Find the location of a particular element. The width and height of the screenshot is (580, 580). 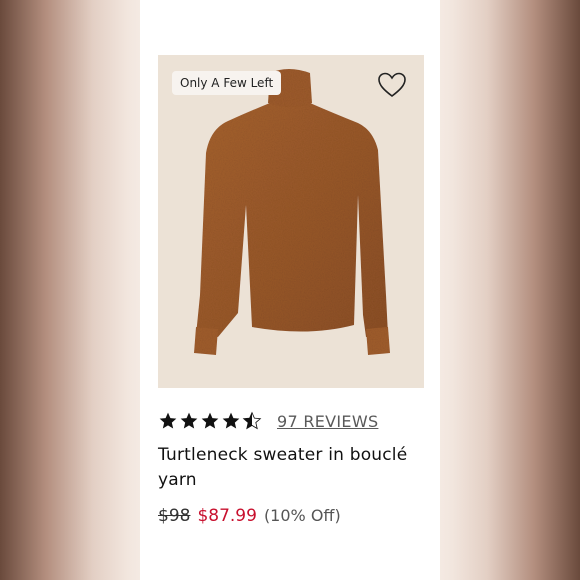

stock-badge: Only A Few Left is located at coordinates (227, 83).